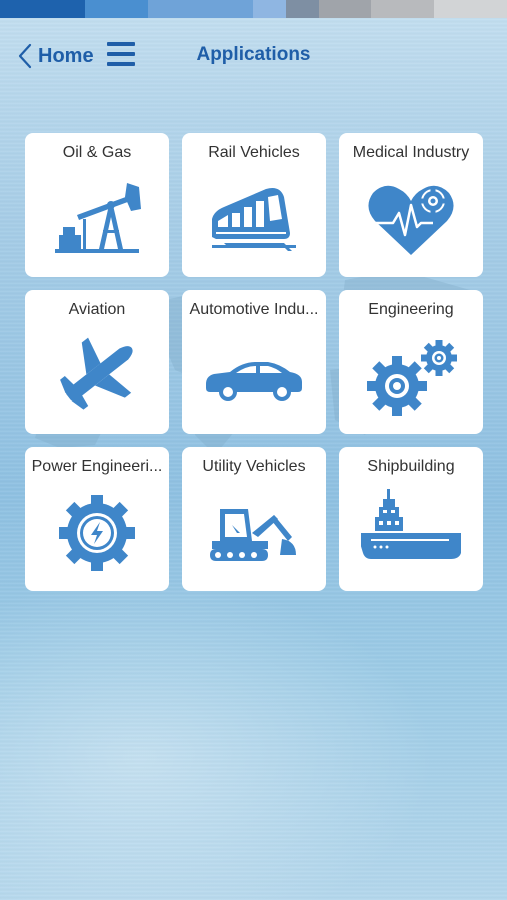 Image resolution: width=507 pixels, height=900 pixels. I want to click on tile-rail-vehicles: Rail Vehicles, so click(254, 205).